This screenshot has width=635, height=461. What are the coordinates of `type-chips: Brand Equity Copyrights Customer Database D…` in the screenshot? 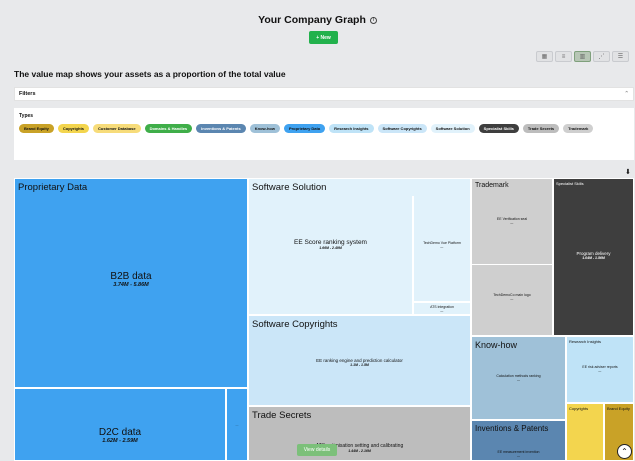 It's located at (324, 128).